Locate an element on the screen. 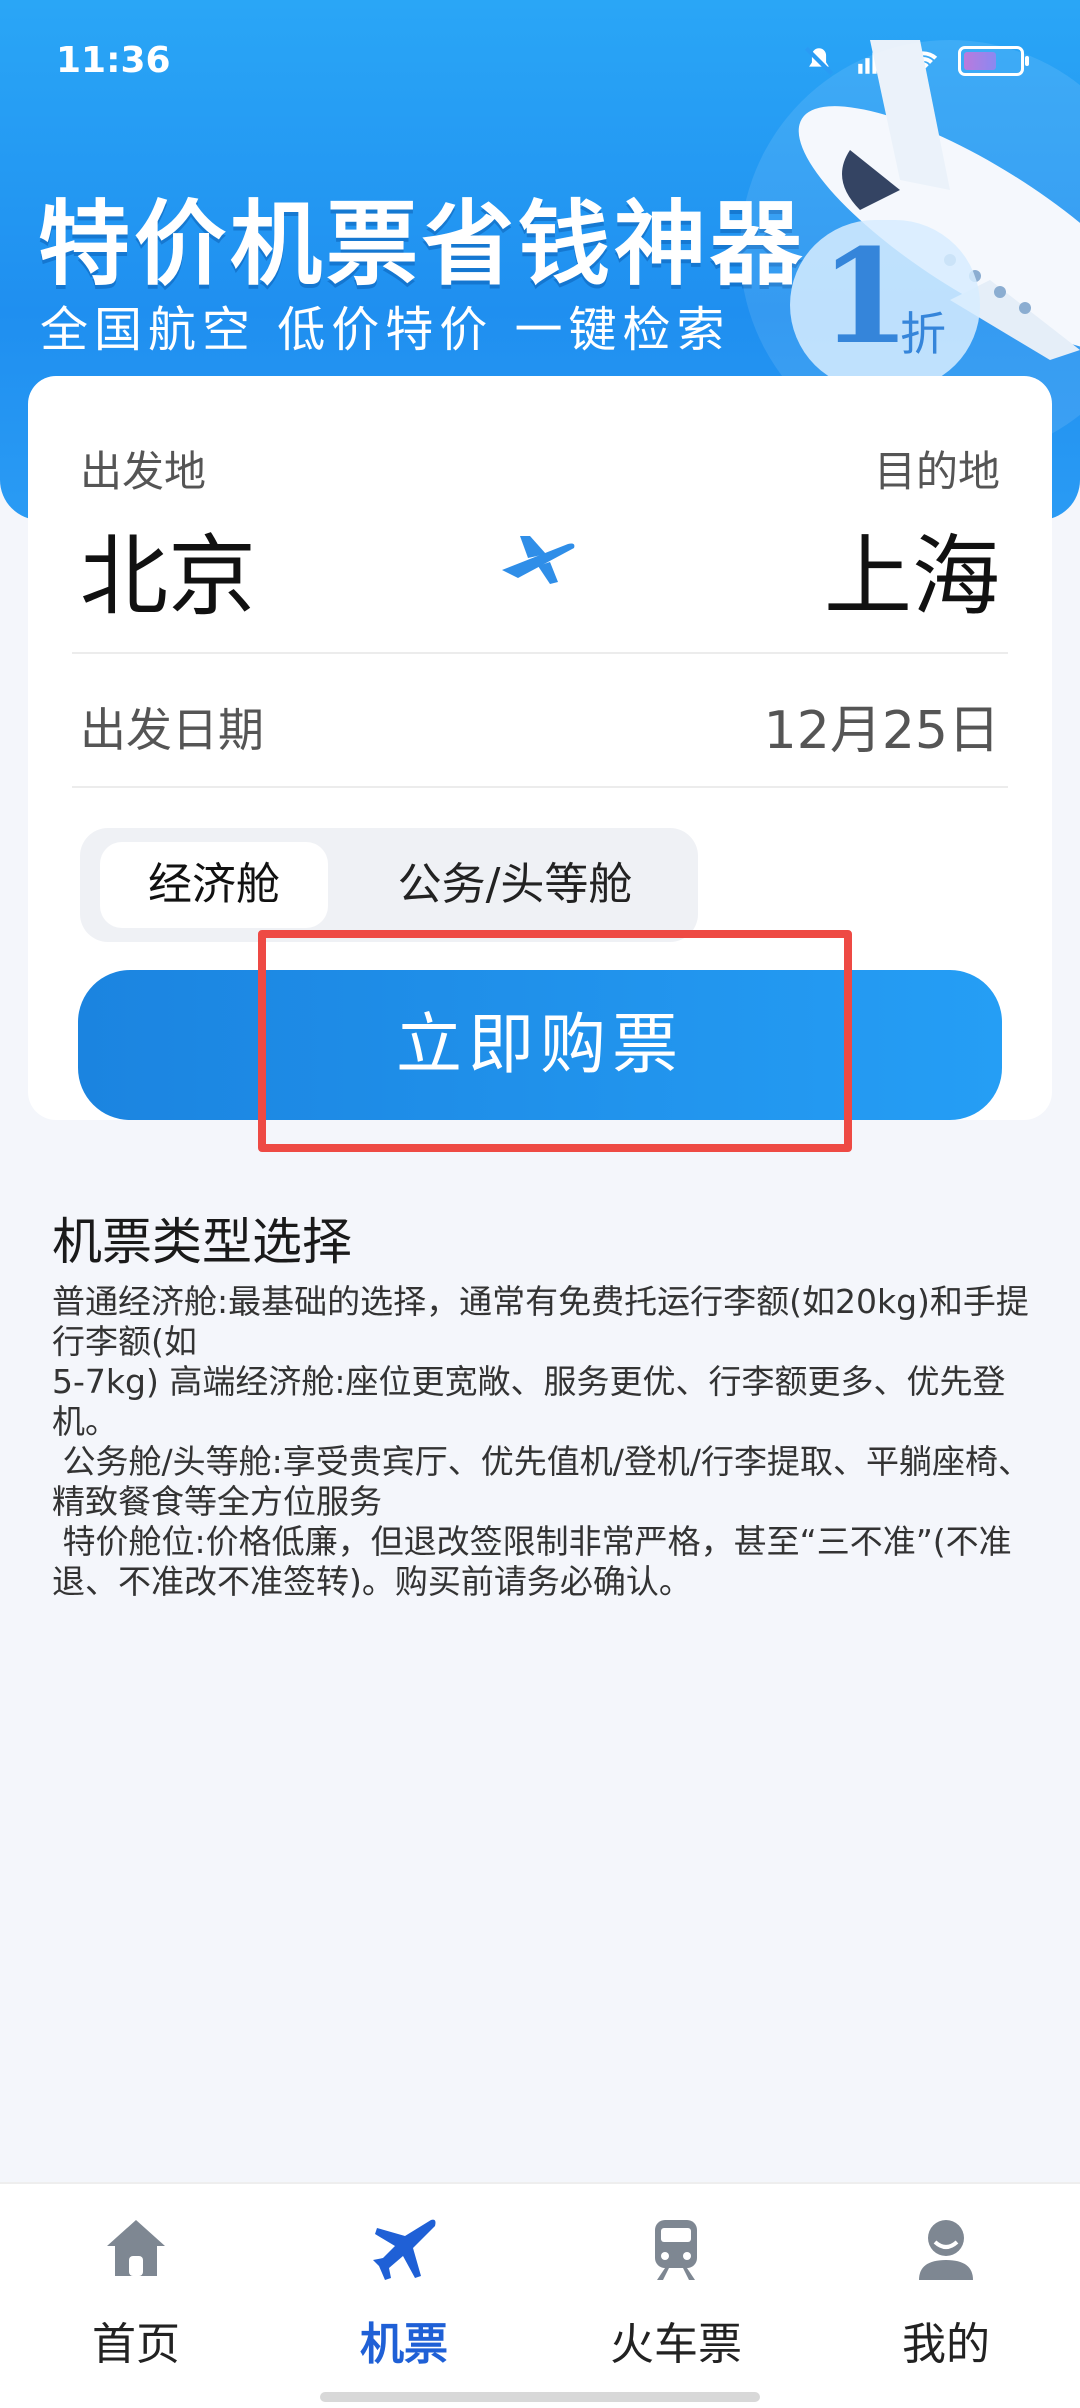 Image resolution: width=1080 pixels, height=2408 pixels. origin-label: 出发地 is located at coordinates (143, 471).